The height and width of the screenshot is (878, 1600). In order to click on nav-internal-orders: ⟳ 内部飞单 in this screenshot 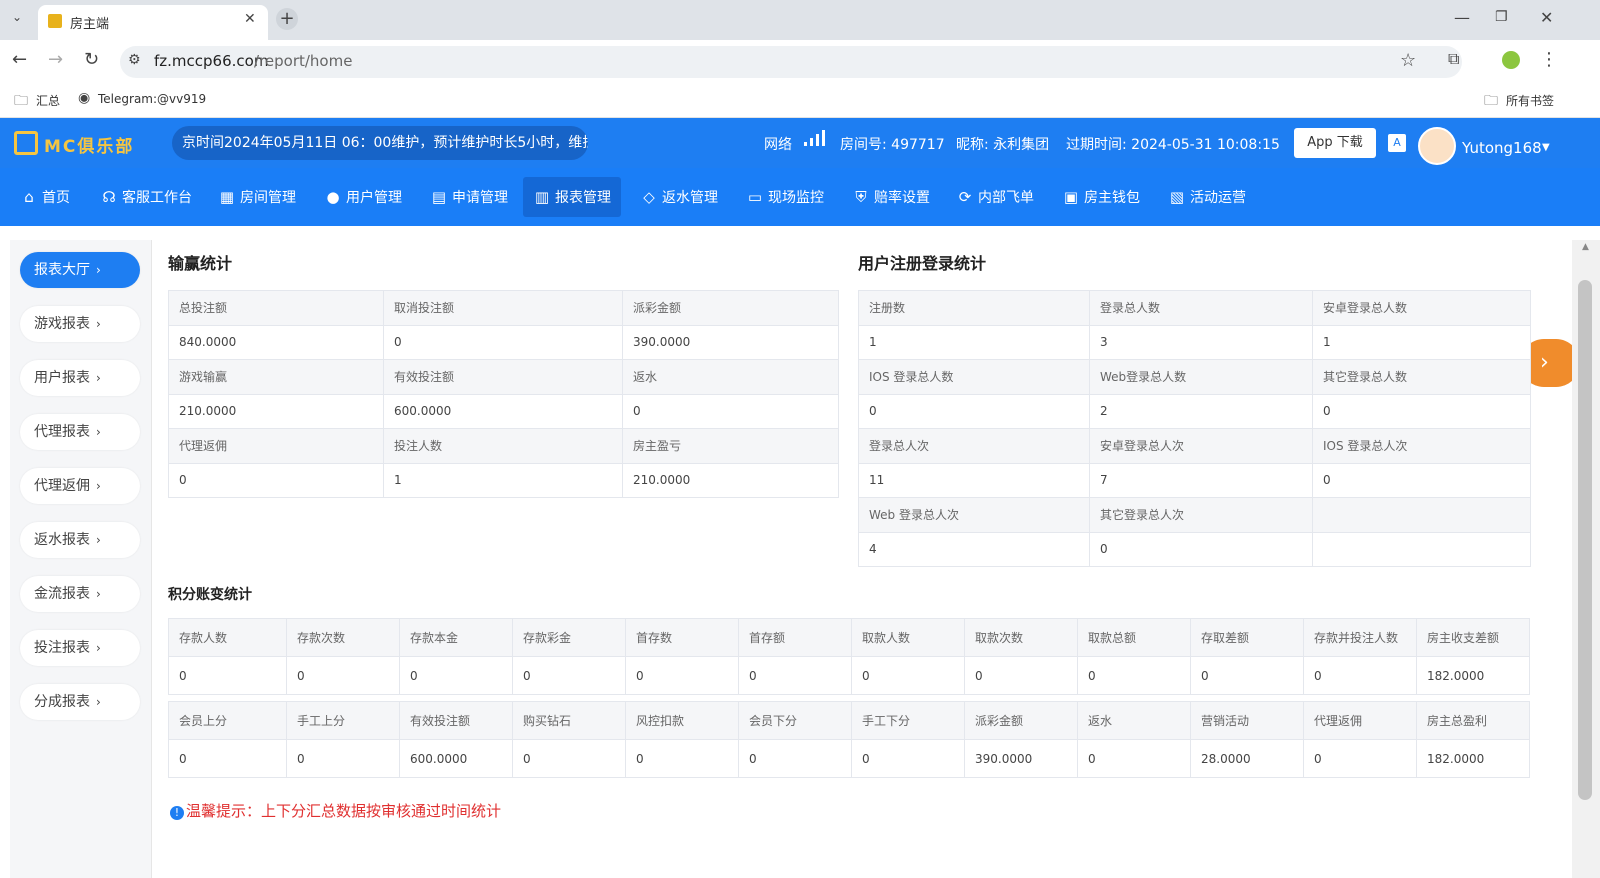, I will do `click(995, 197)`.